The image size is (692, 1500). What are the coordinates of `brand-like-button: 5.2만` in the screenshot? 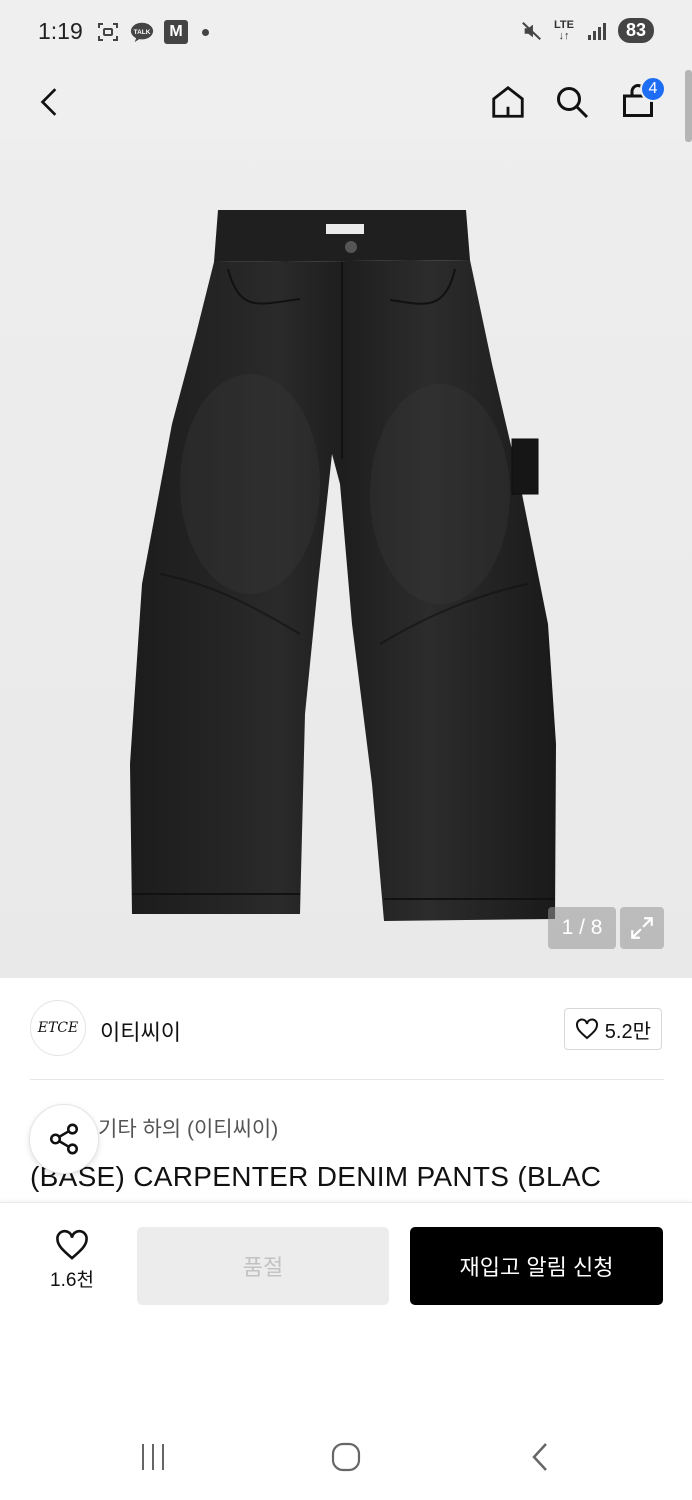 It's located at (612, 1029).